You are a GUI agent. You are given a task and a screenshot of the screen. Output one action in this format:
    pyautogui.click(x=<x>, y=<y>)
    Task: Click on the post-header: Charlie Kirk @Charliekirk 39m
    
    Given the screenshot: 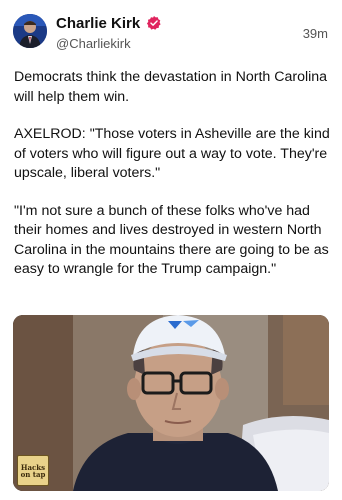 What is the action you would take?
    pyautogui.click(x=171, y=31)
    